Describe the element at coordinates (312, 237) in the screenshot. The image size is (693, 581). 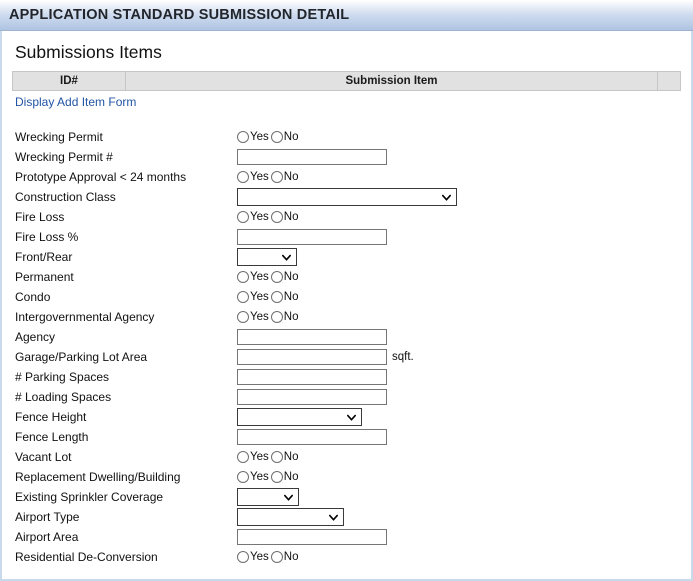
I see `input-fire-loss` at that location.